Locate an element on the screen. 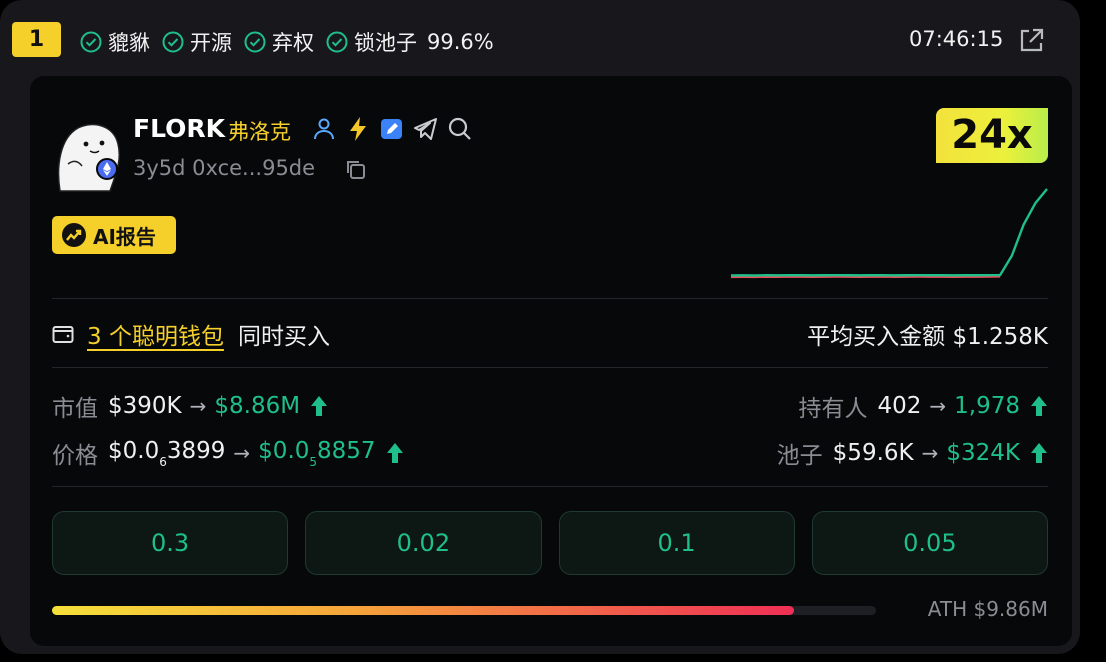 Image resolution: width=1106 pixels, height=662 pixels. mcap-label: 市值 is located at coordinates (75, 409).